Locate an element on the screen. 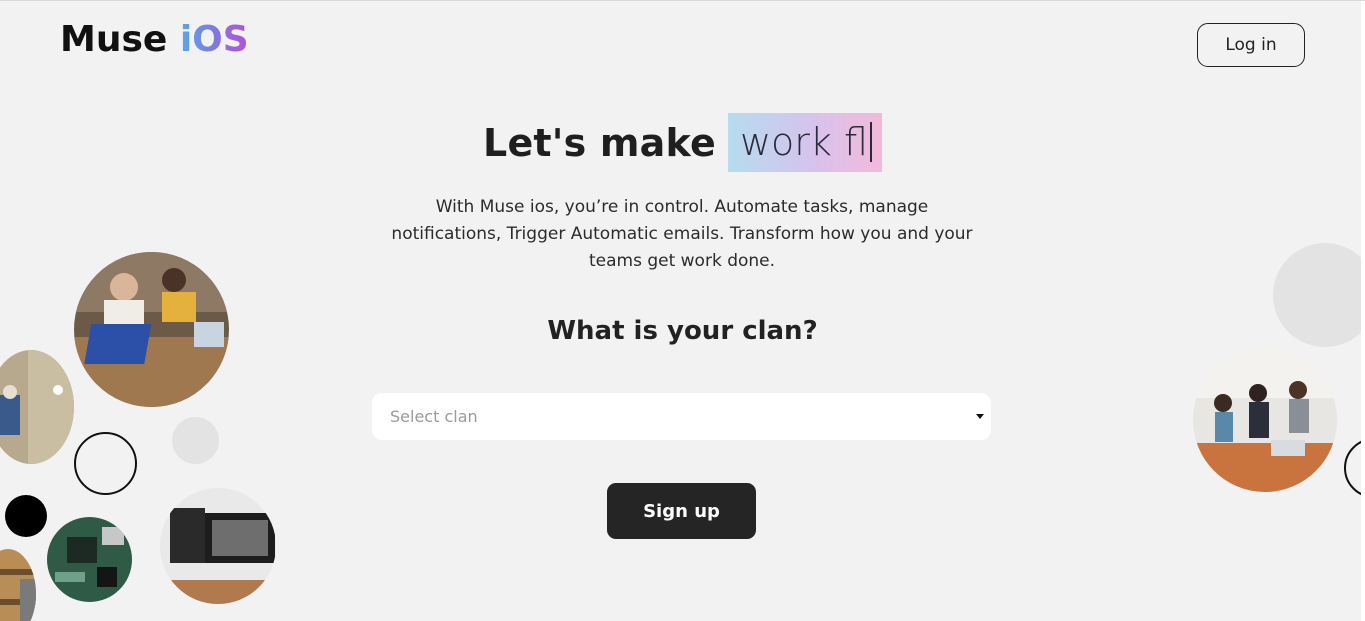 The height and width of the screenshot is (621, 1365). clan-select-placeholder: Select clan is located at coordinates (434, 416).